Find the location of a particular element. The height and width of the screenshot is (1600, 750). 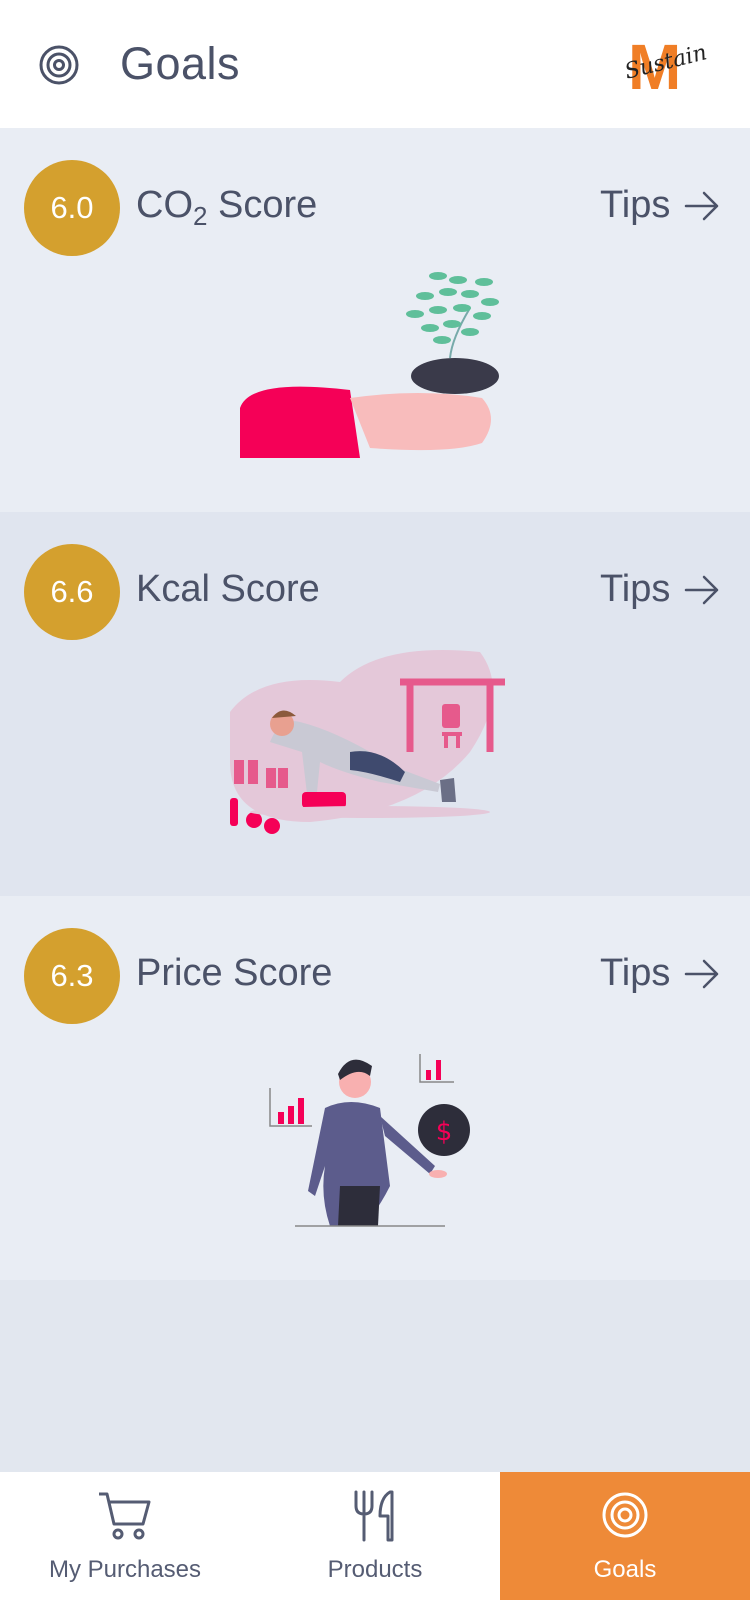

nav-item-goals: Goals is located at coordinates (625, 1536).